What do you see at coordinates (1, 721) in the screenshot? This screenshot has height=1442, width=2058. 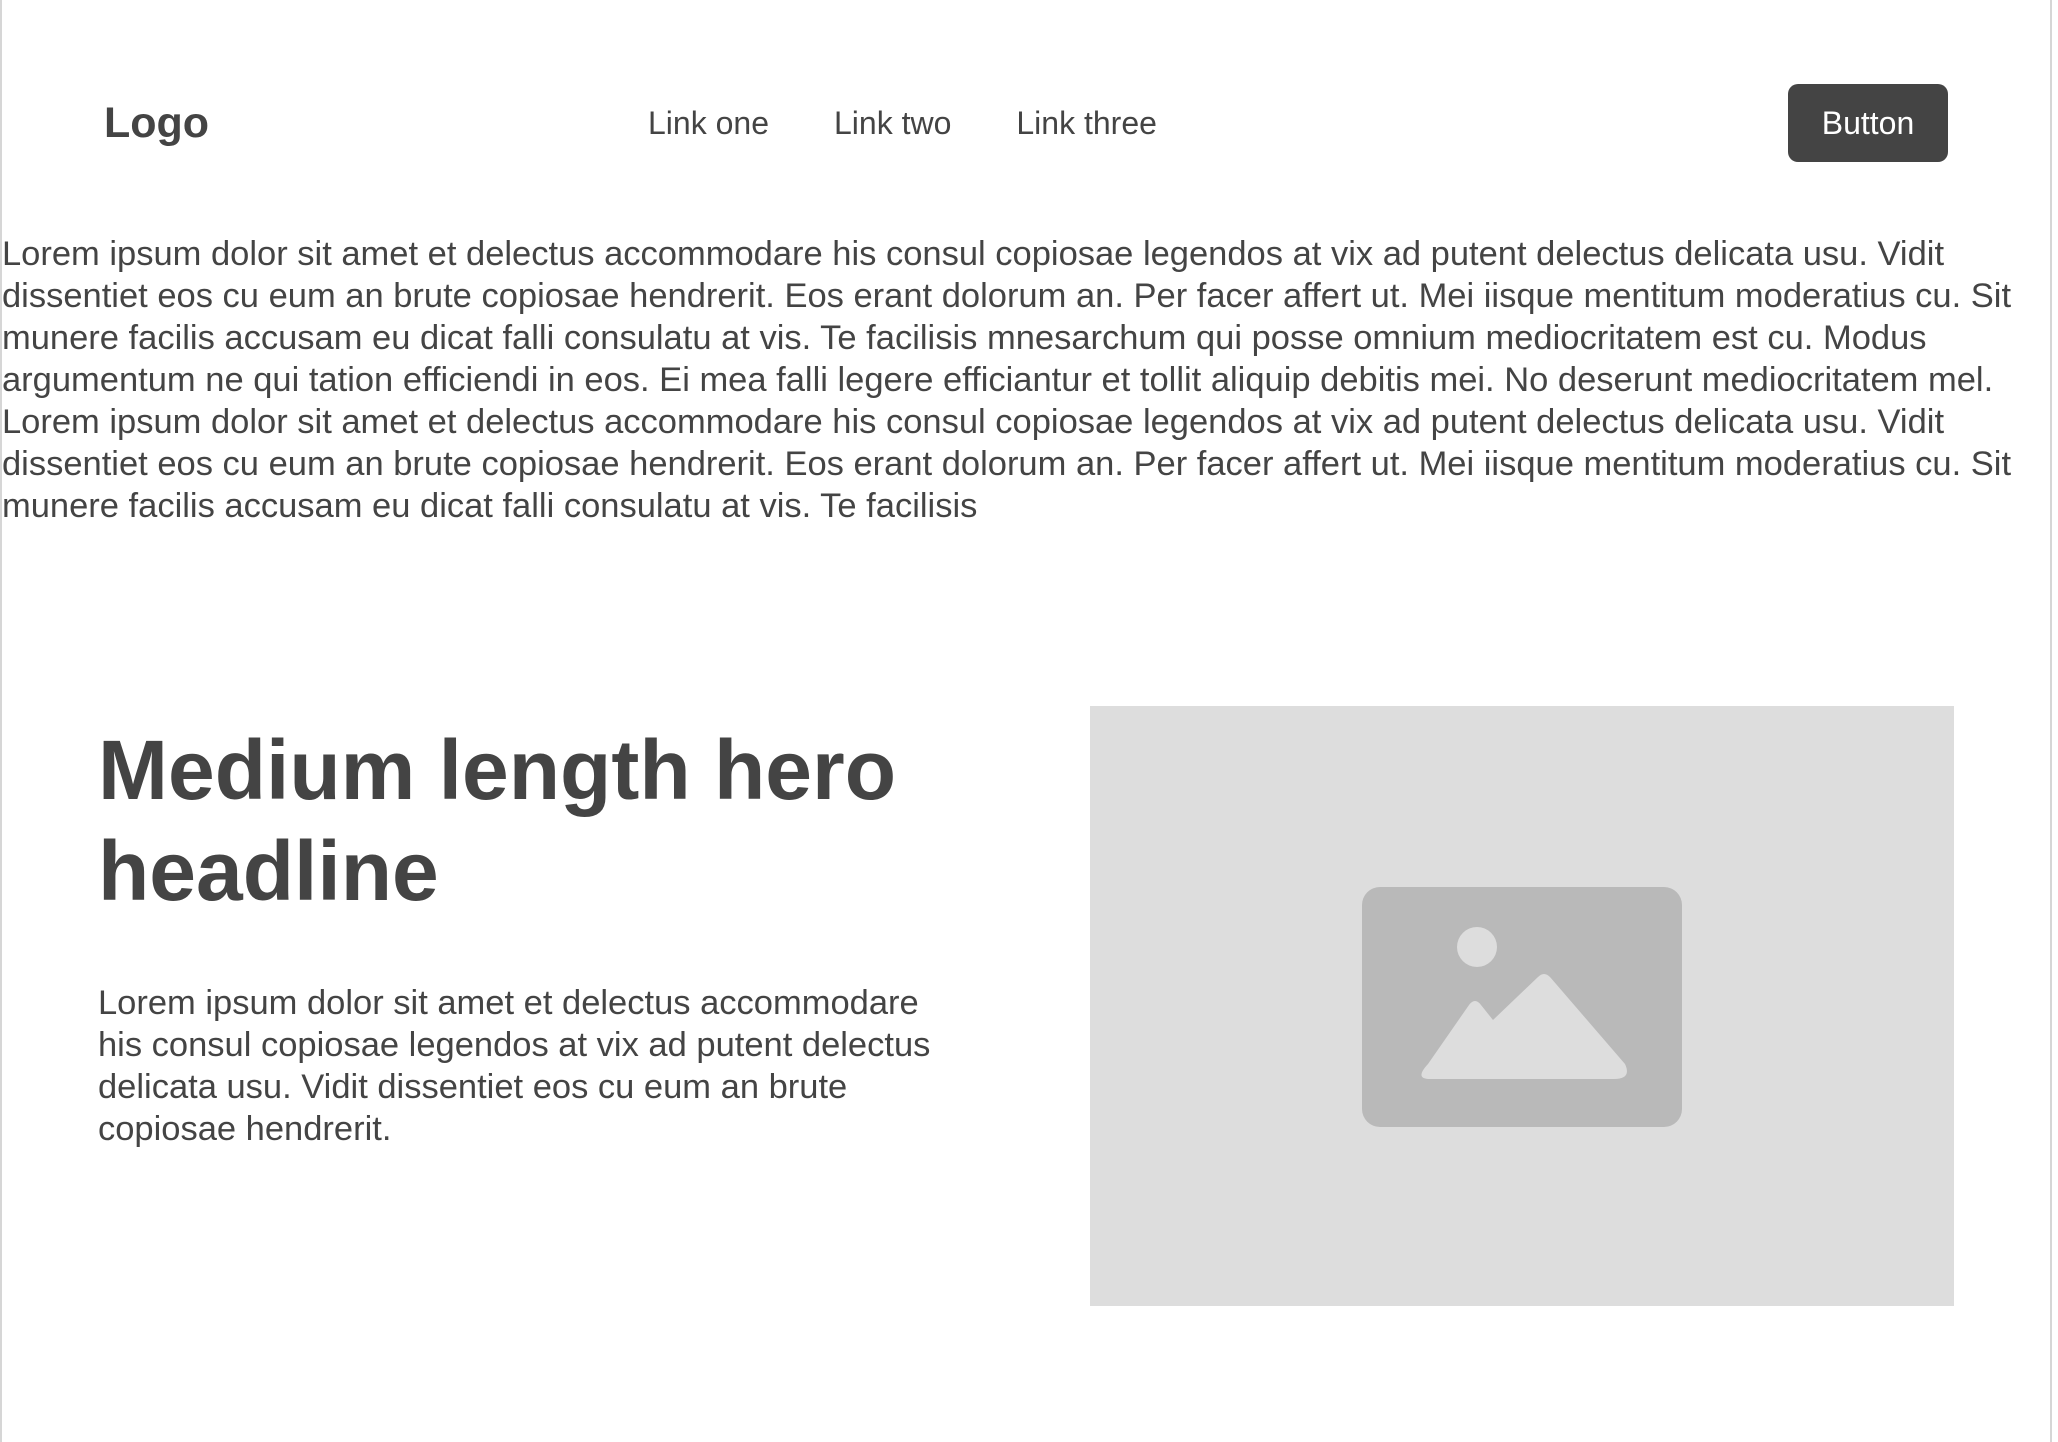 I see `page-left-border` at bounding box center [1, 721].